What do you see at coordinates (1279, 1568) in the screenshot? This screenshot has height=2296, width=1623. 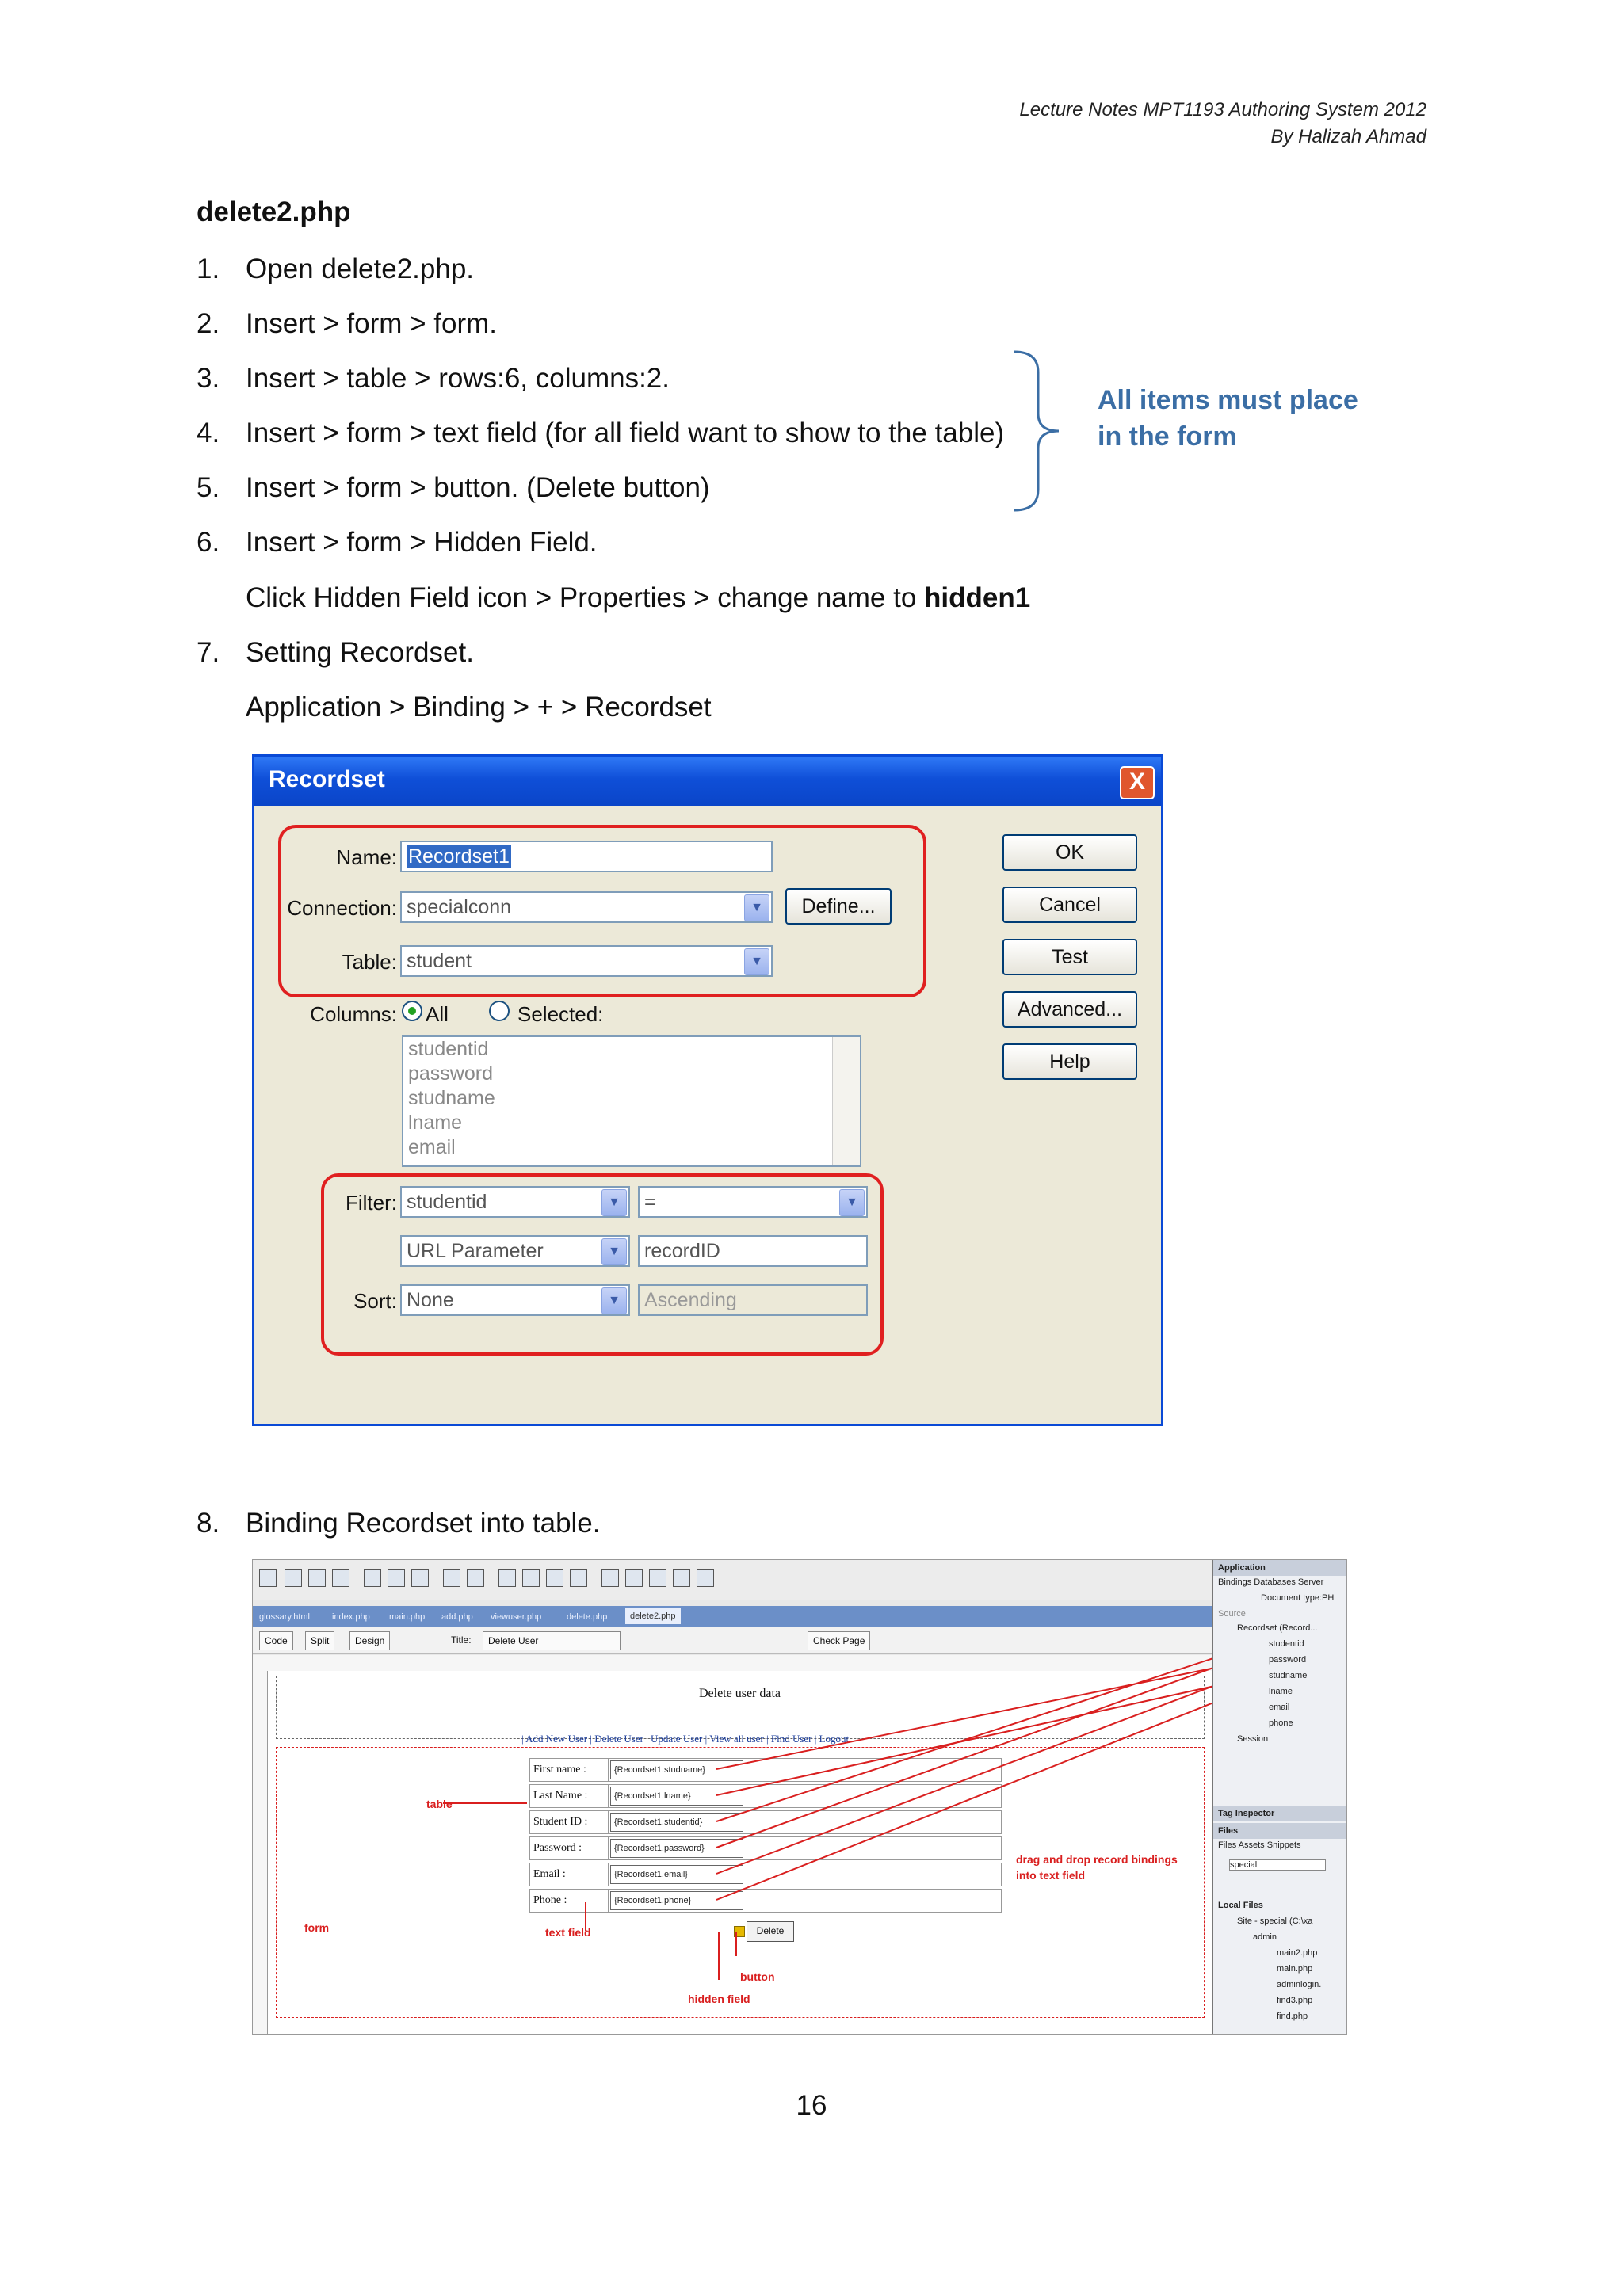 I see `application-panel-header: Application` at bounding box center [1279, 1568].